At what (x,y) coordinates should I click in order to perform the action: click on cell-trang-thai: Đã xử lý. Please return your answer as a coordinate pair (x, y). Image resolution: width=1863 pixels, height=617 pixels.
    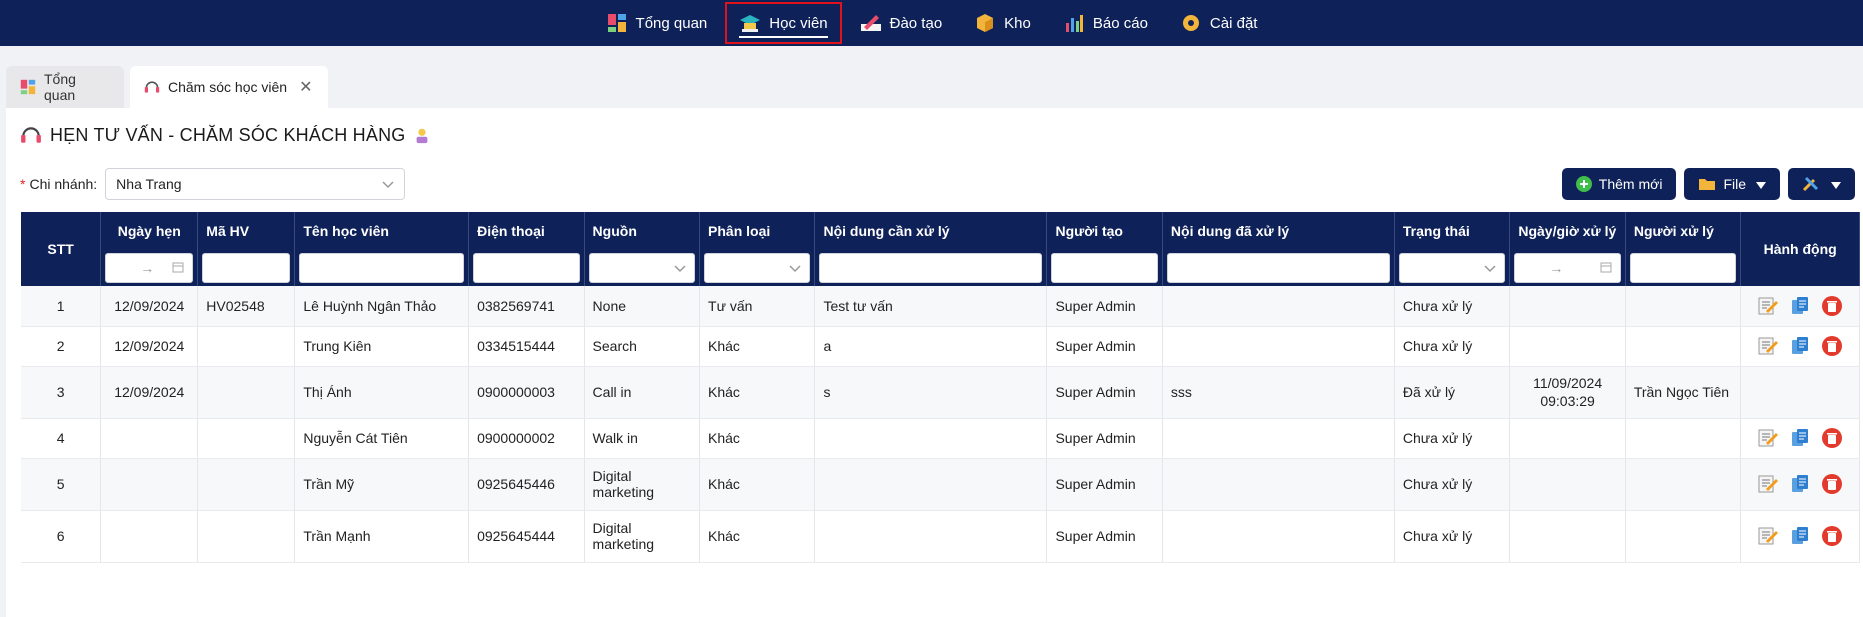
    Looking at the image, I should click on (1452, 392).